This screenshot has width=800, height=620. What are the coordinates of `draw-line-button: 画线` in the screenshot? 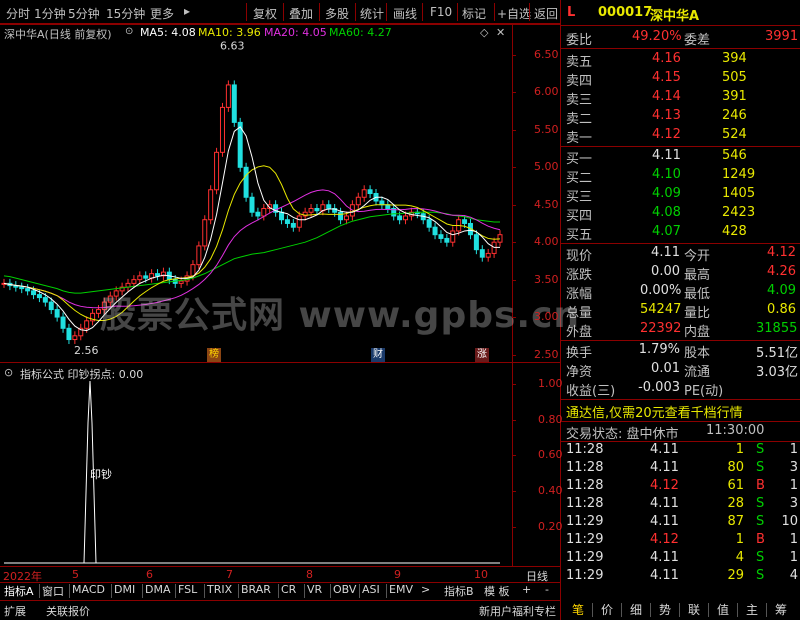 It's located at (405, 13).